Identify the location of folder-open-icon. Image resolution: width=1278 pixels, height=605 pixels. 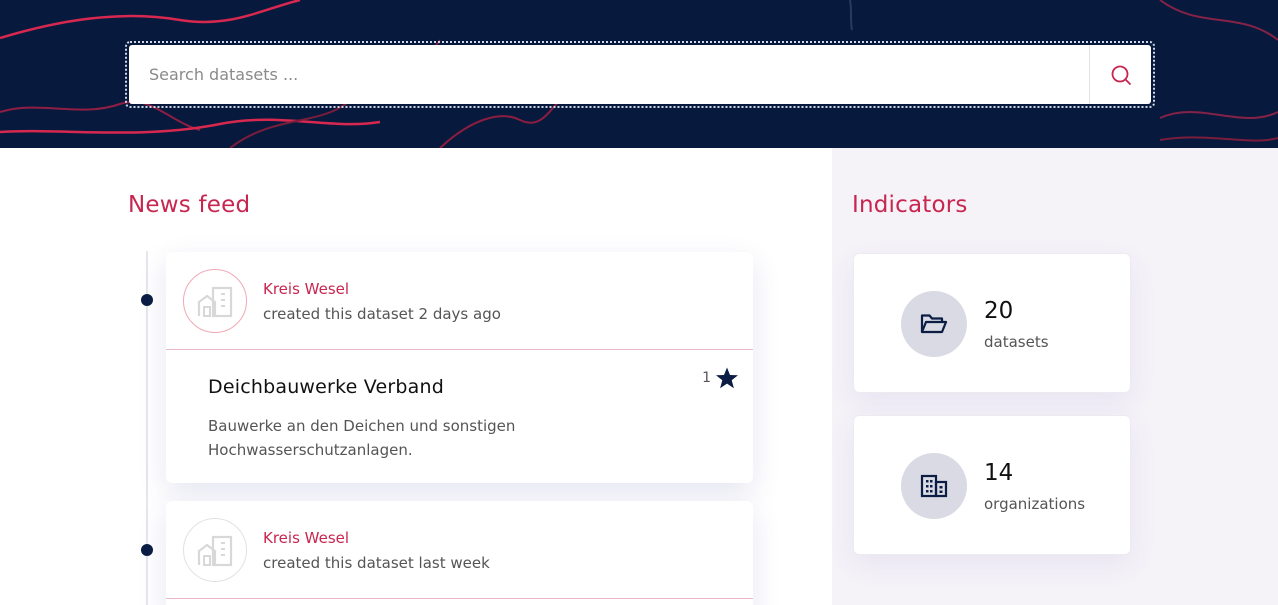
(934, 324).